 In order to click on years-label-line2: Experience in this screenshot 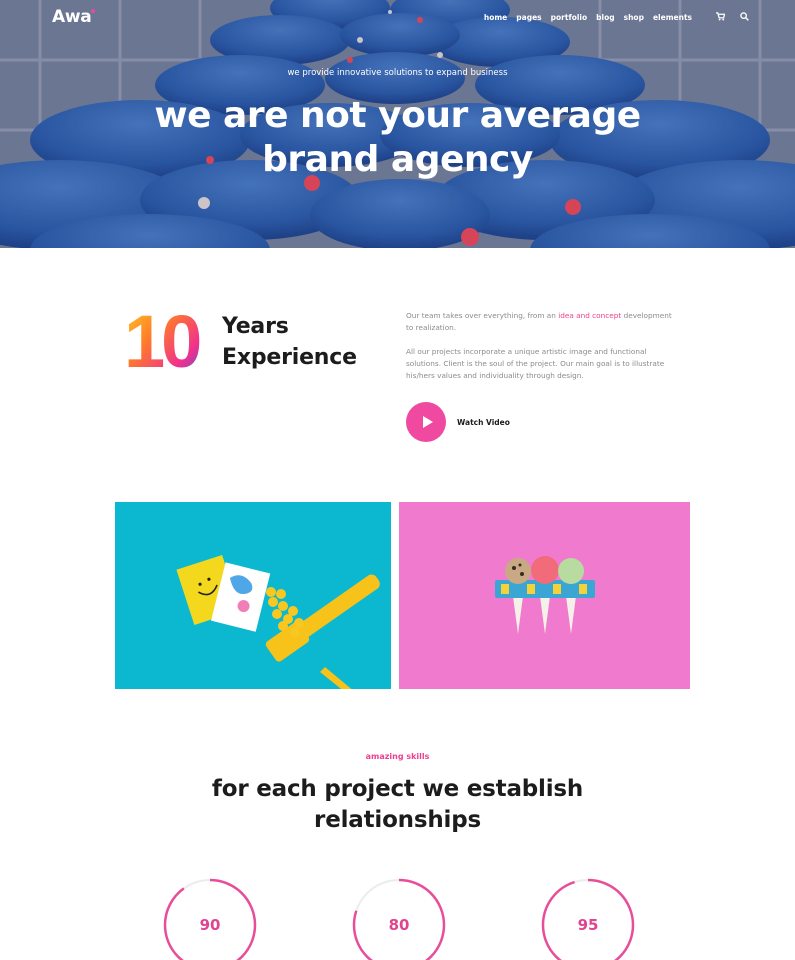, I will do `click(289, 357)`.